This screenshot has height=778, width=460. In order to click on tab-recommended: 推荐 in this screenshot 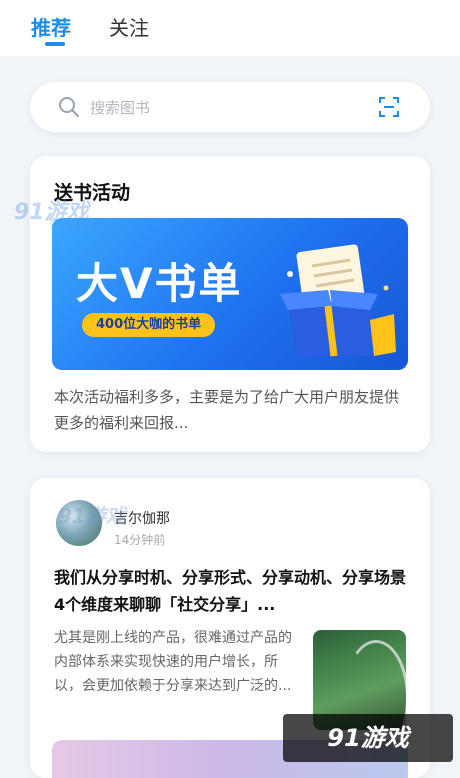, I will do `click(51, 26)`.